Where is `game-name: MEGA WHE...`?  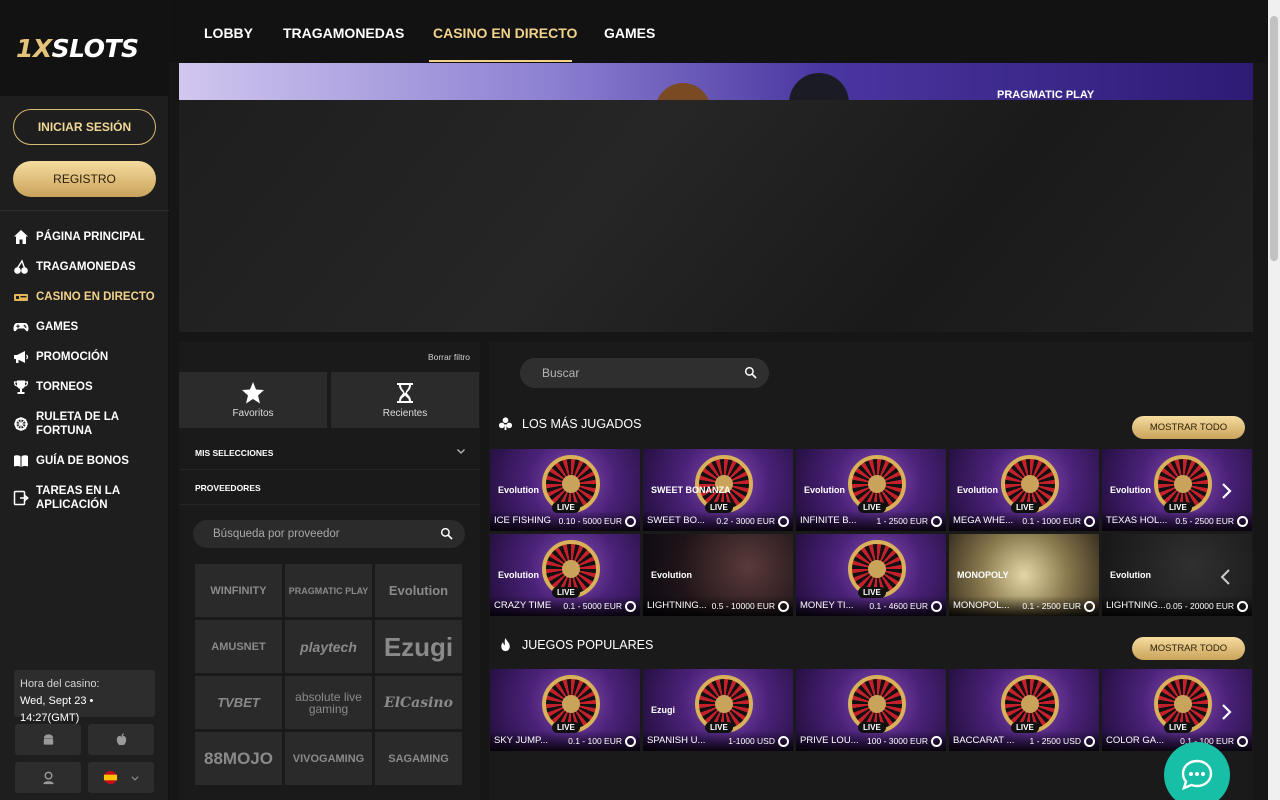
game-name: MEGA WHE... is located at coordinates (983, 520).